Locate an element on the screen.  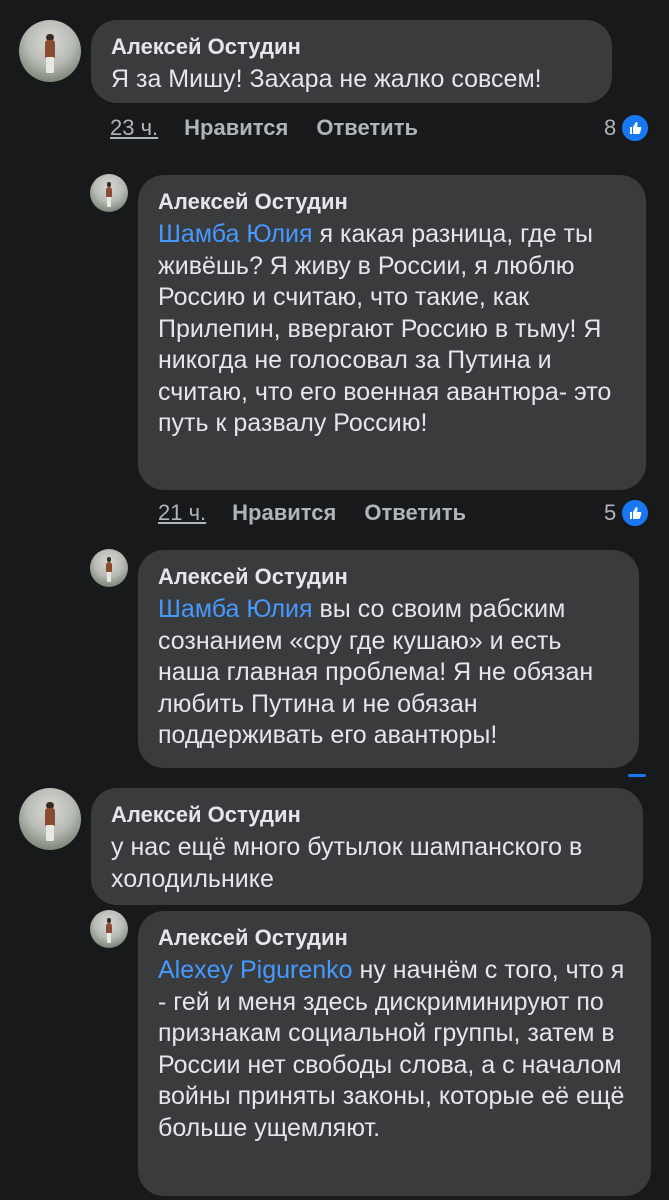
reaction-count: 8 is located at coordinates (627, 128).